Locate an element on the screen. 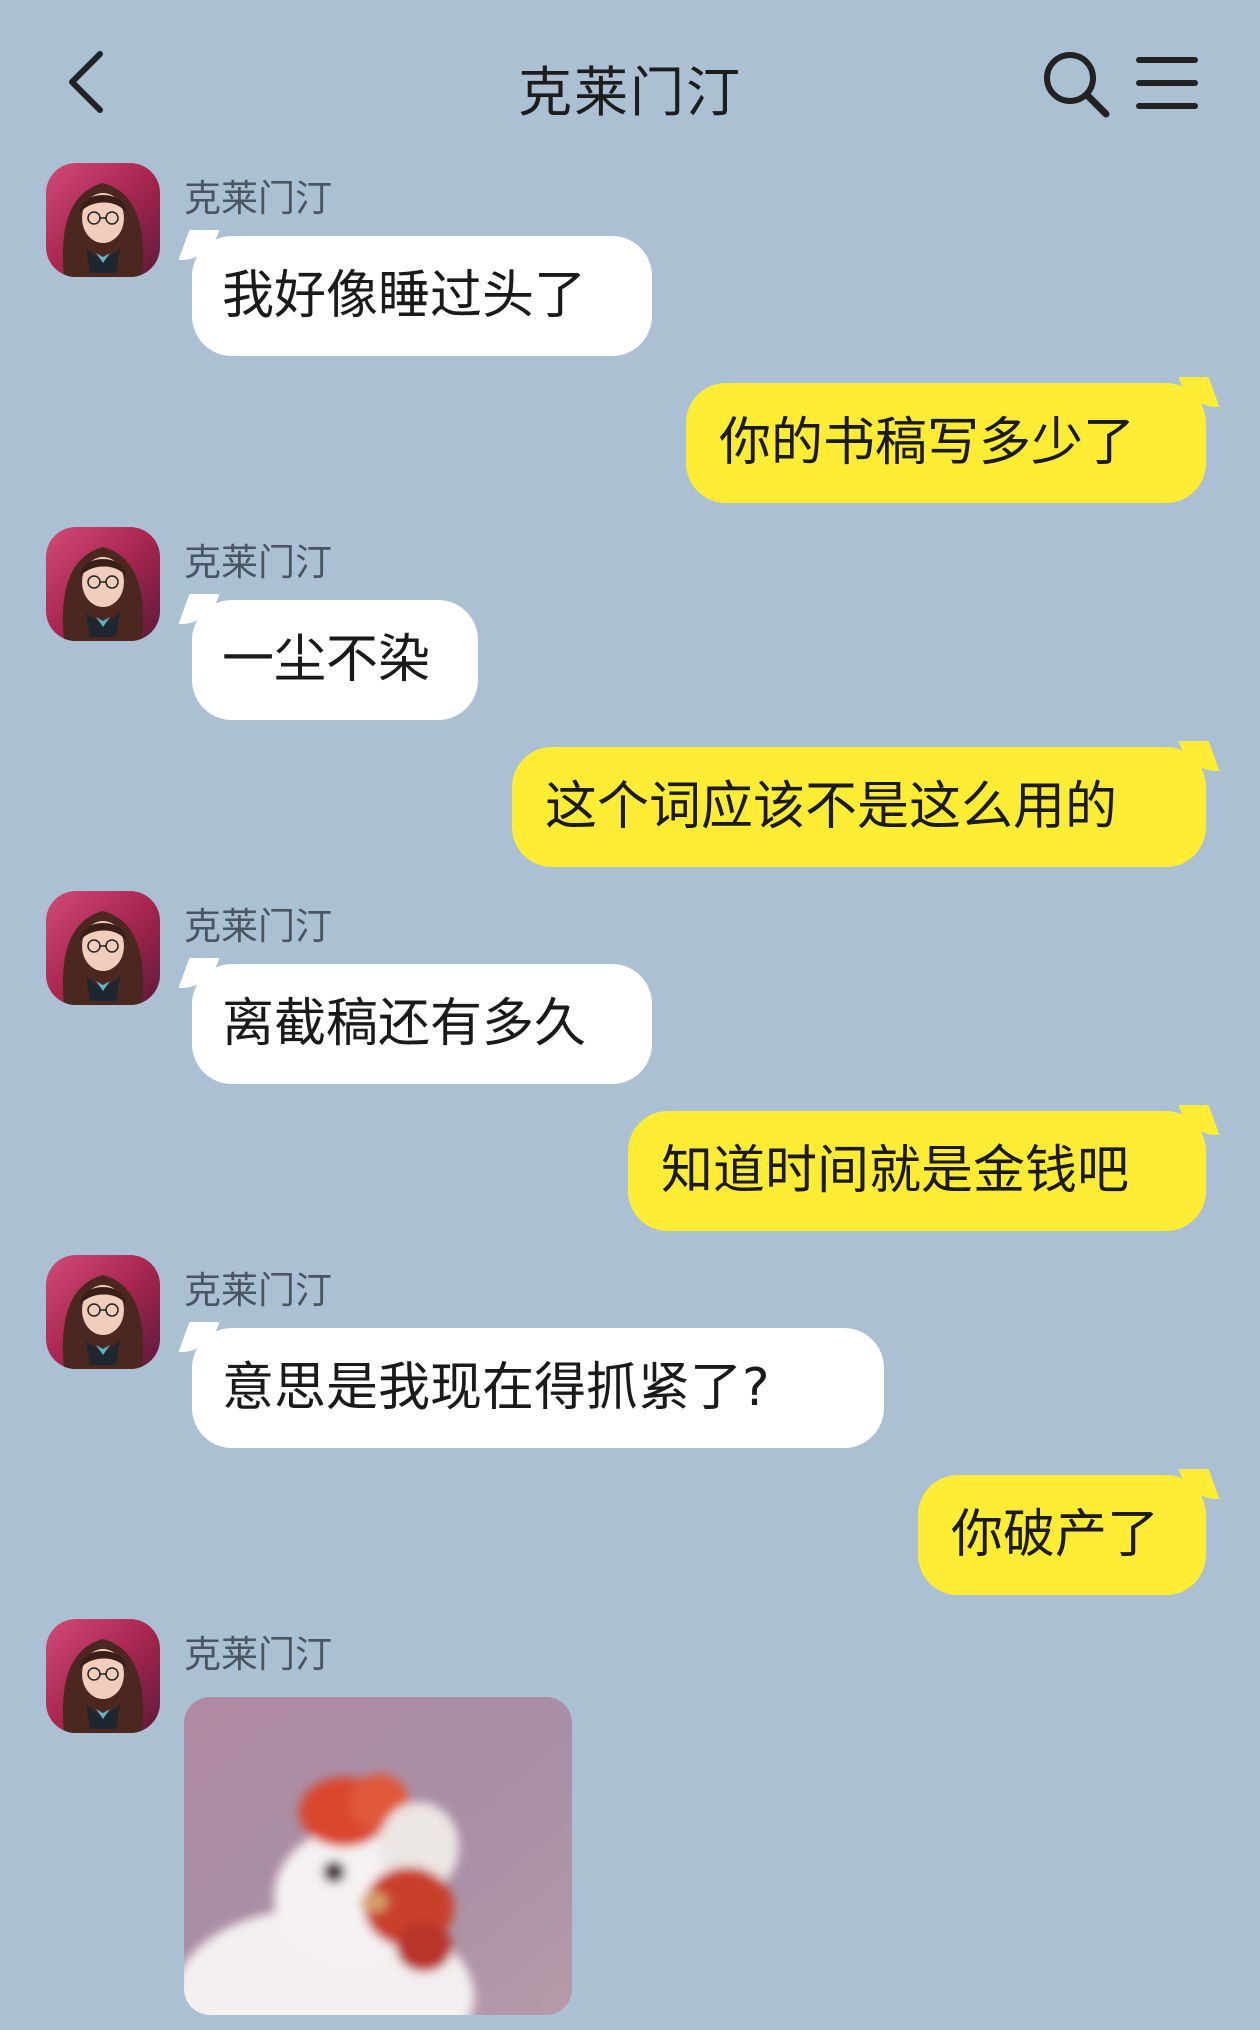 This screenshot has width=1260, height=2030. menu-icon is located at coordinates (1167, 83).